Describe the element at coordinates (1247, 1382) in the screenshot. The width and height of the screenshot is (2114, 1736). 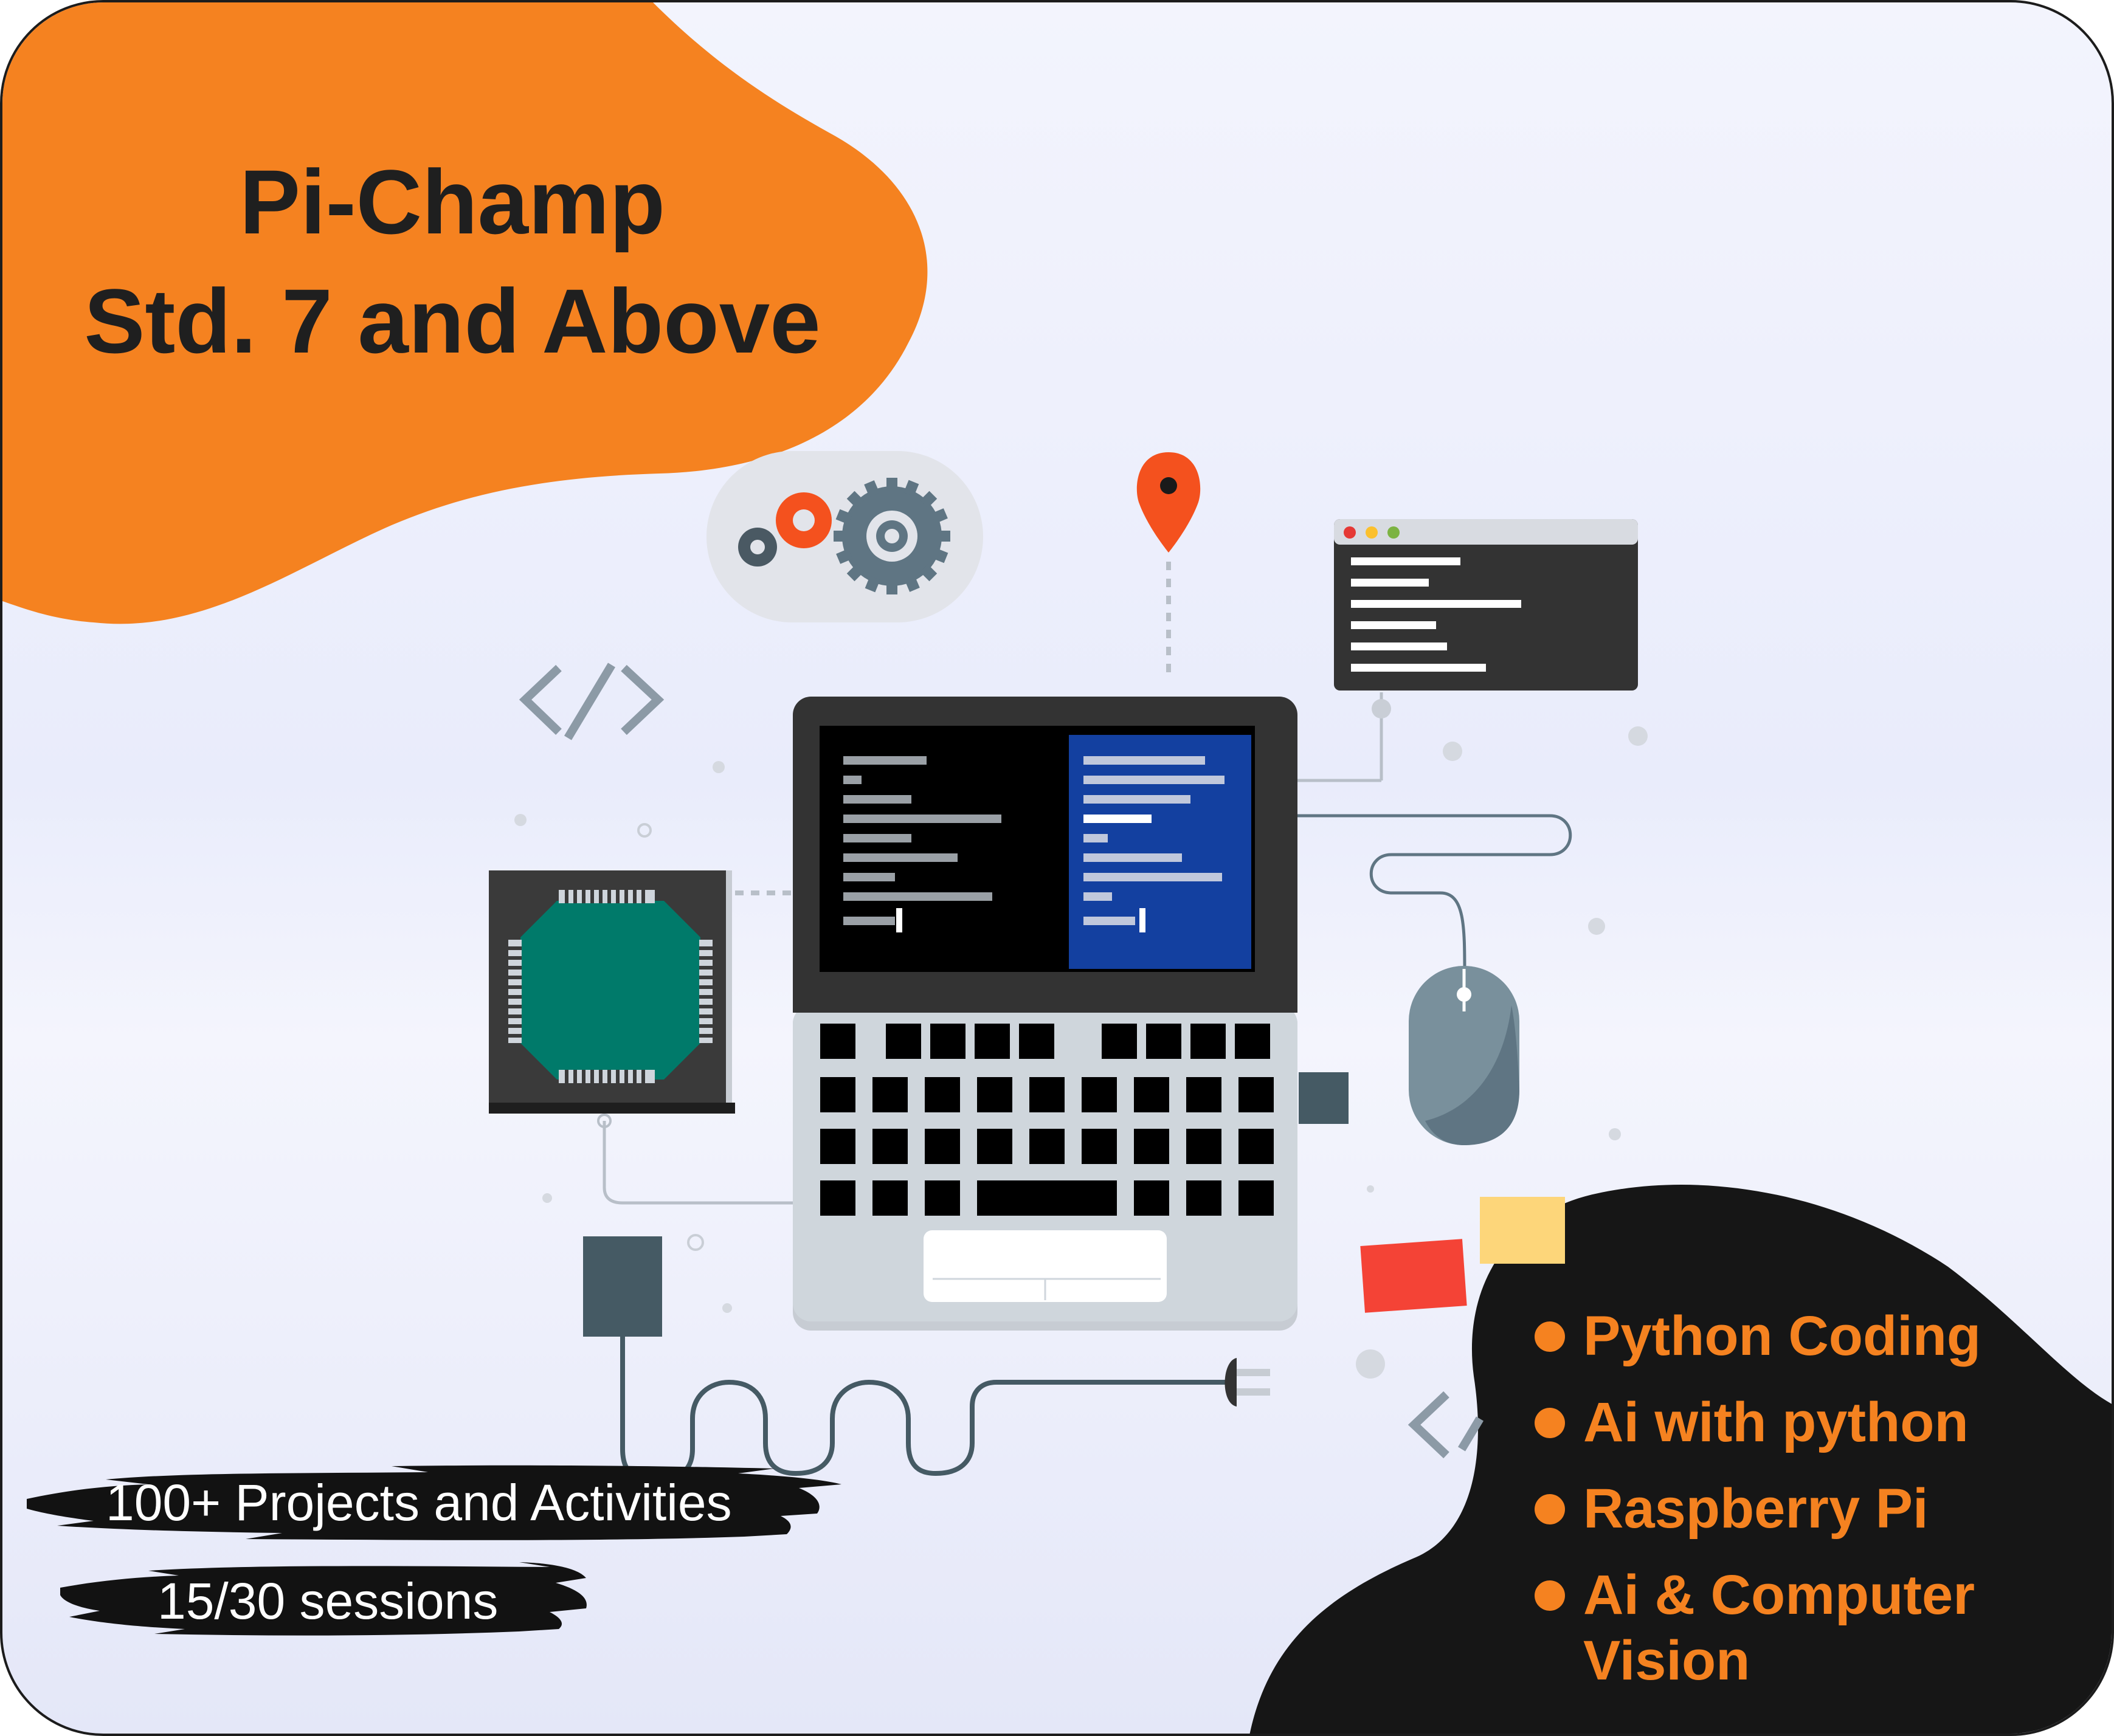
I see `plug-icon` at that location.